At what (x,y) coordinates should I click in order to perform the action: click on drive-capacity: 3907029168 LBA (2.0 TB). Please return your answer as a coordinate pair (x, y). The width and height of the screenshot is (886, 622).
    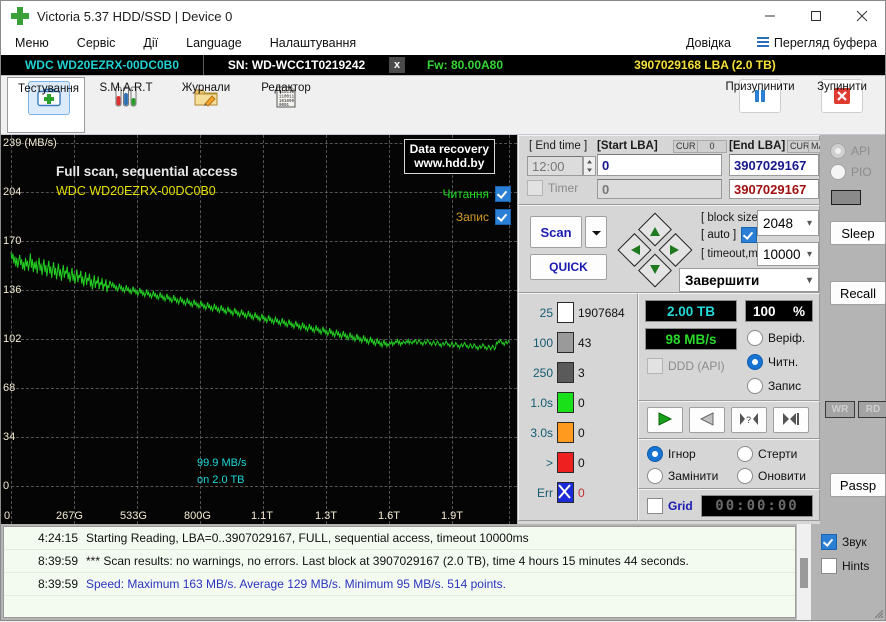
    Looking at the image, I should click on (705, 65).